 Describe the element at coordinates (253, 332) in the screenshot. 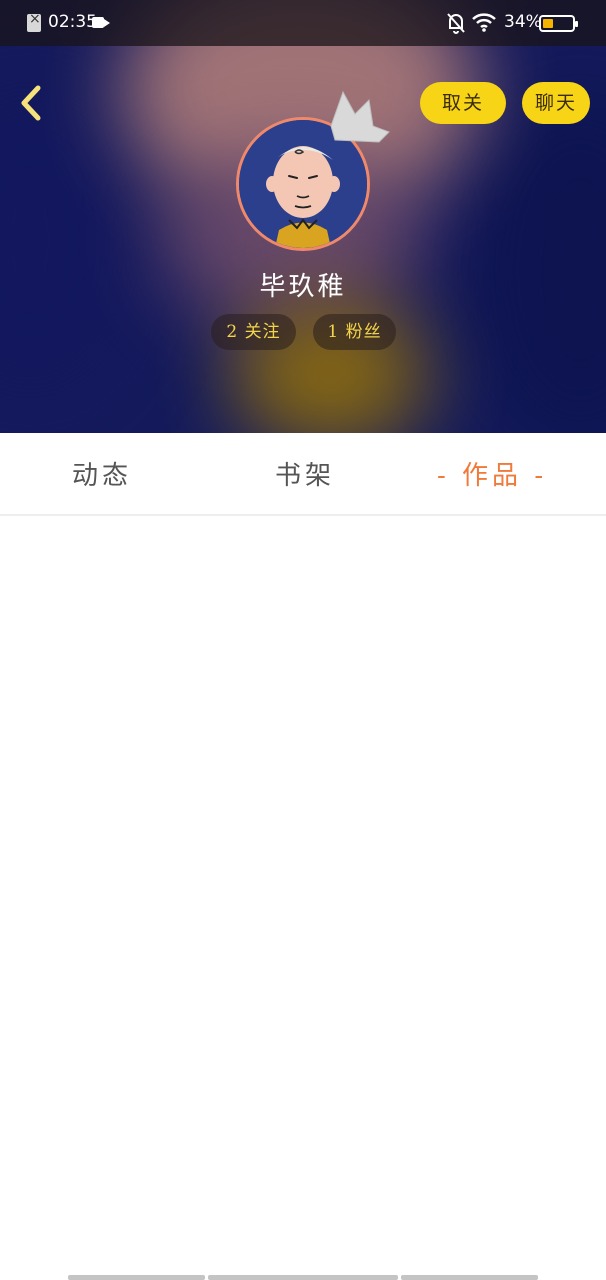

I see `following-count-badge: 2 关注` at that location.